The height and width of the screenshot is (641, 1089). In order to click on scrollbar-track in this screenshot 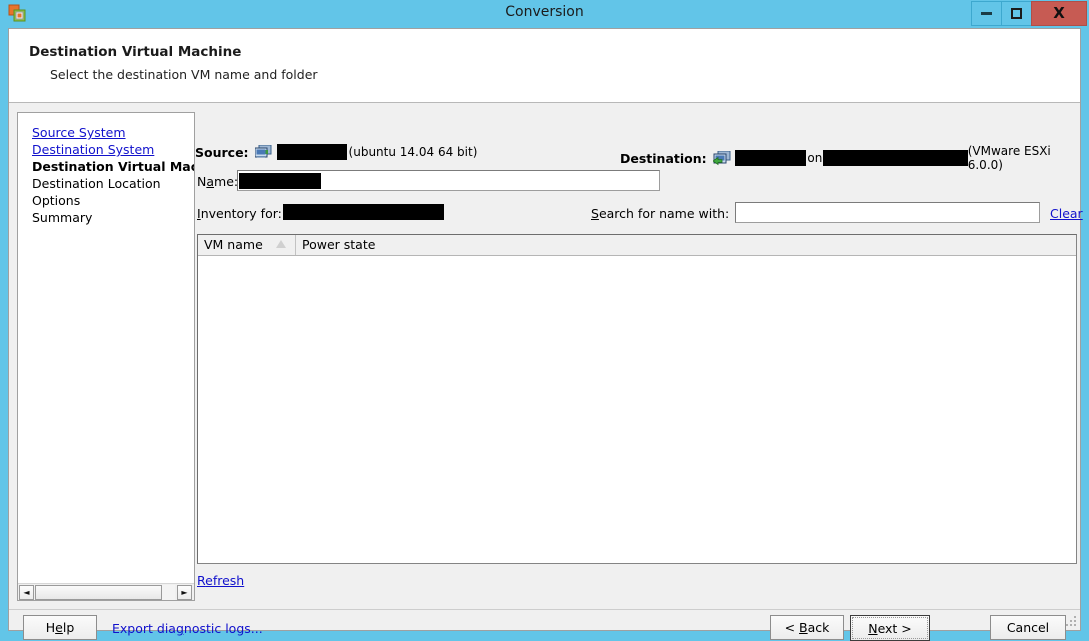, I will do `click(105, 592)`.